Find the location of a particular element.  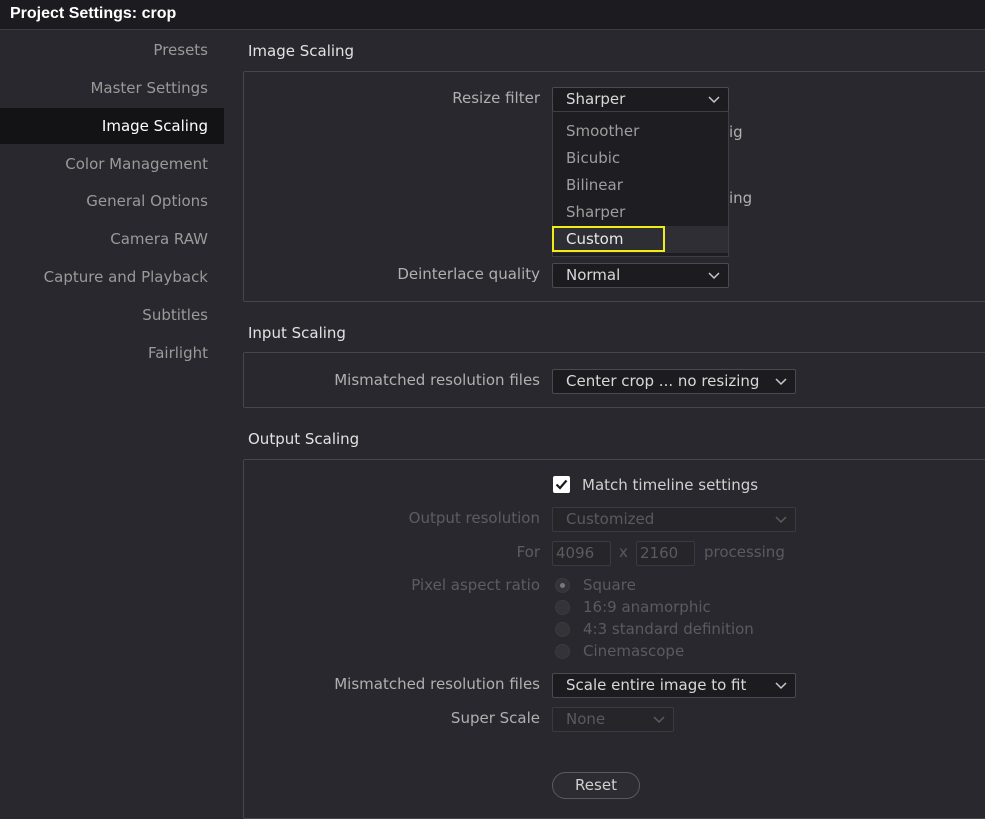

reset-button: Reset is located at coordinates (596, 785).